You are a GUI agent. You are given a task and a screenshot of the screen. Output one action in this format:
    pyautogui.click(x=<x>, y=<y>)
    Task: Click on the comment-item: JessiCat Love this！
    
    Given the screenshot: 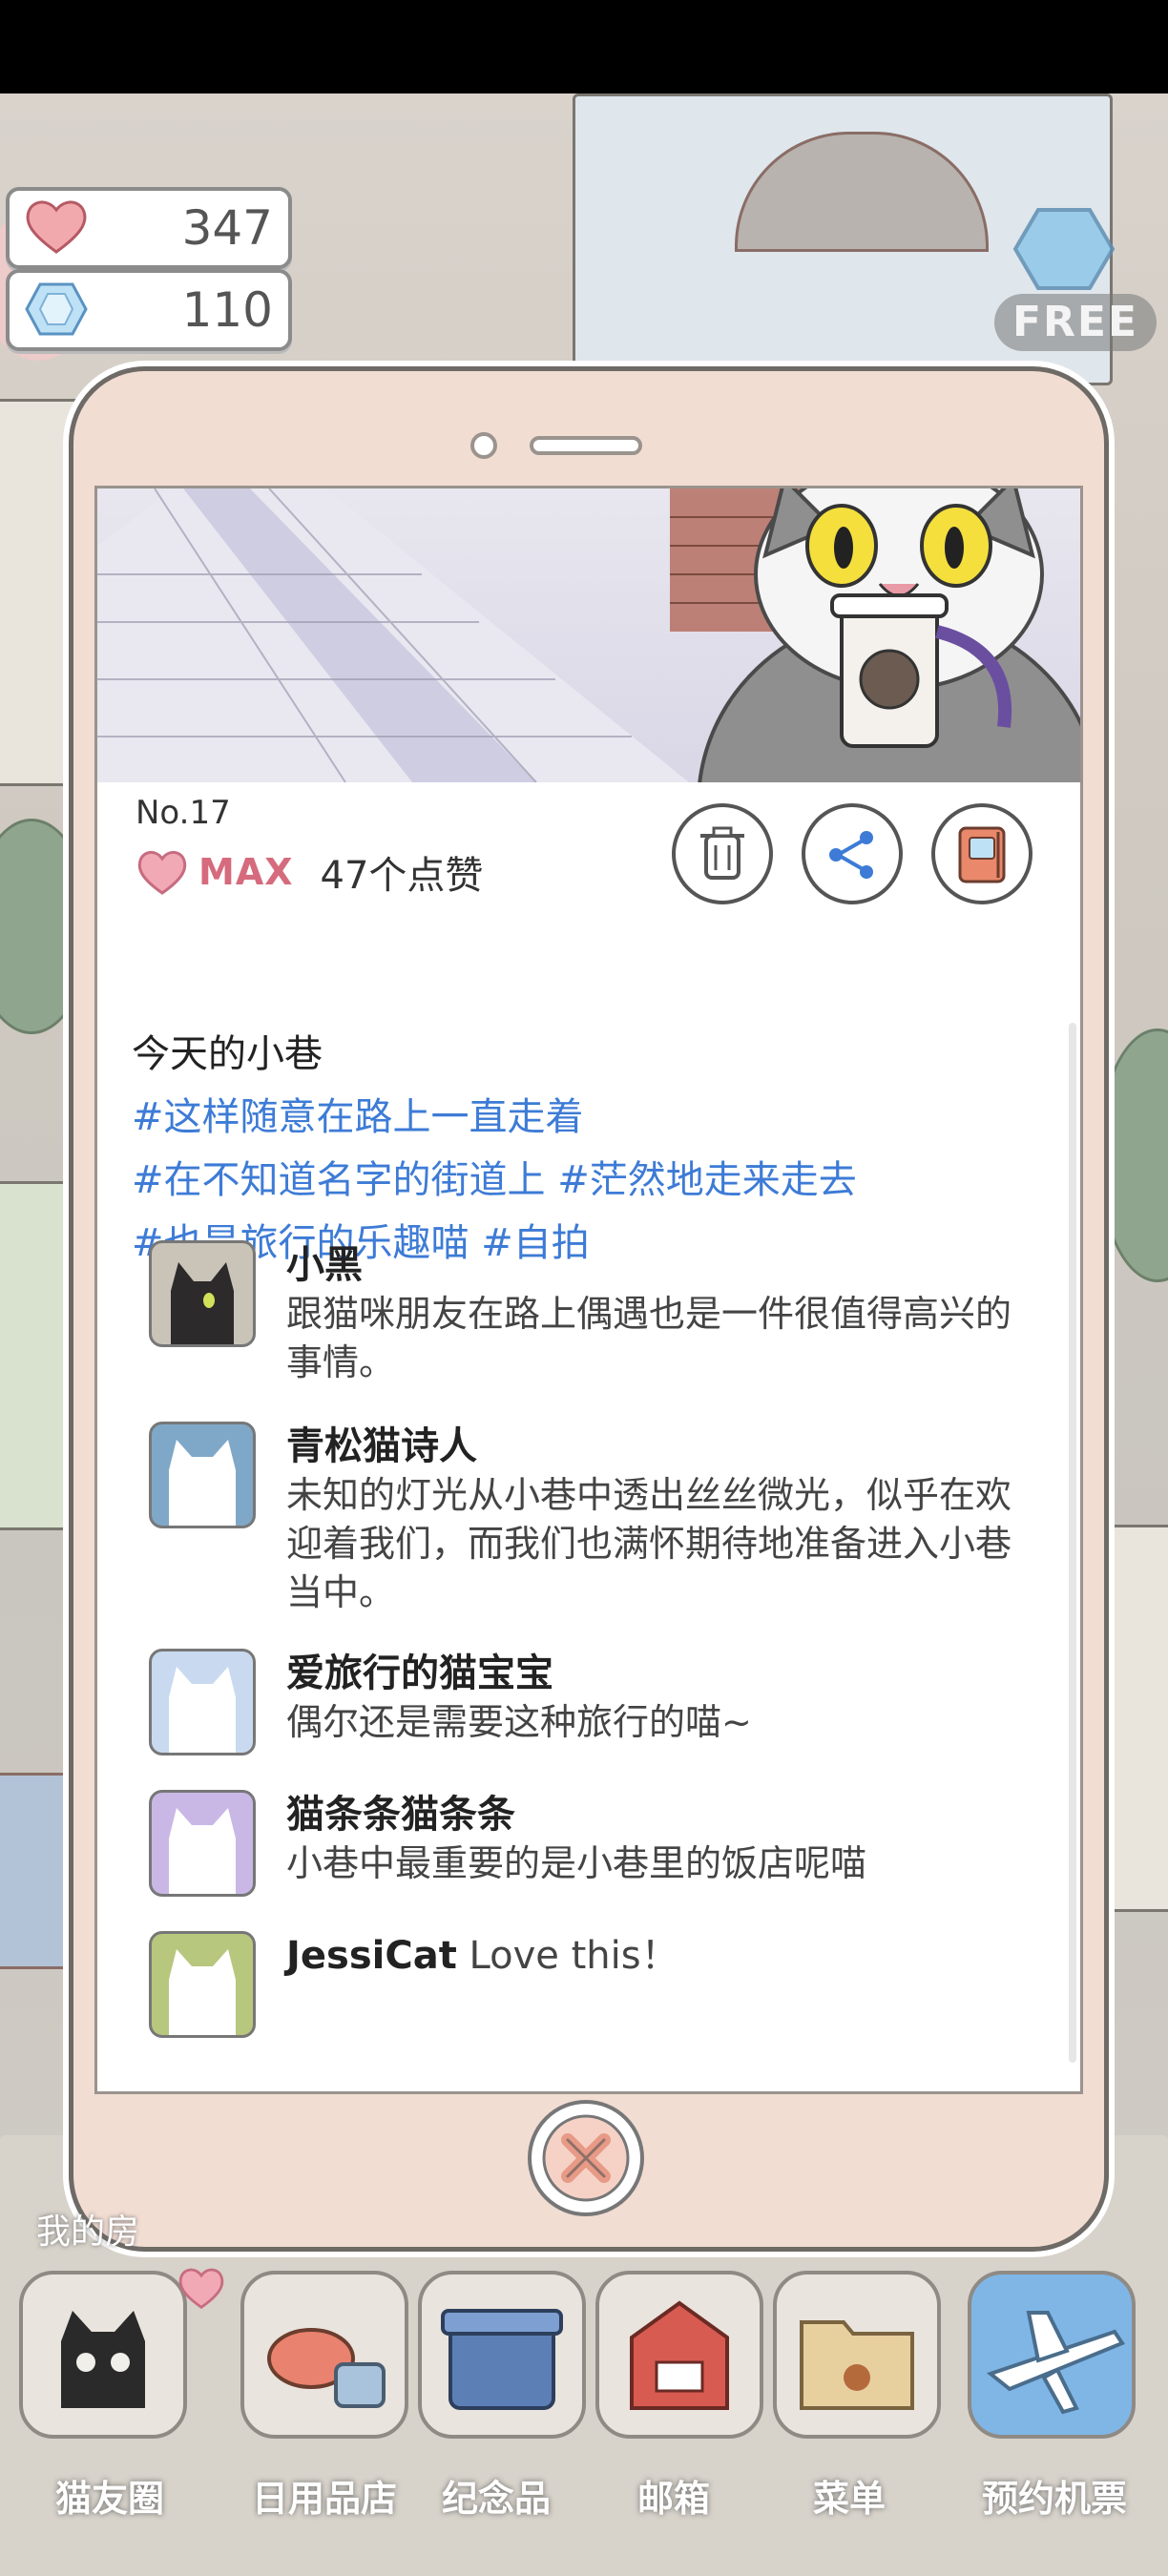 What is the action you would take?
    pyautogui.click(x=578, y=1993)
    